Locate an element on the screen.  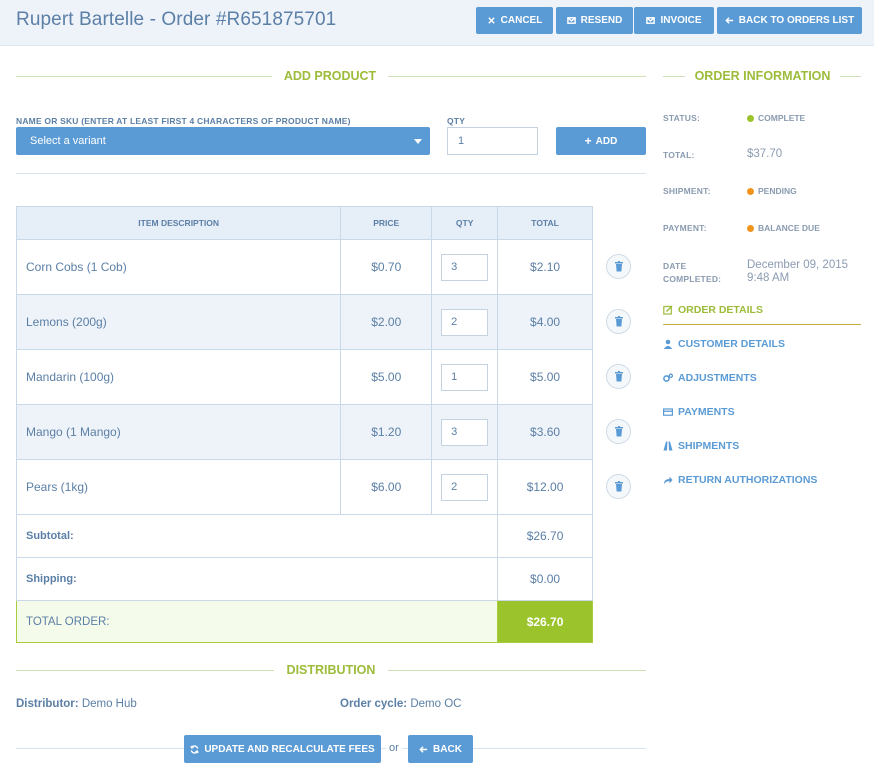
update-recalculate-label: UPDATE AND RECALCULATE FEES is located at coordinates (289, 749).